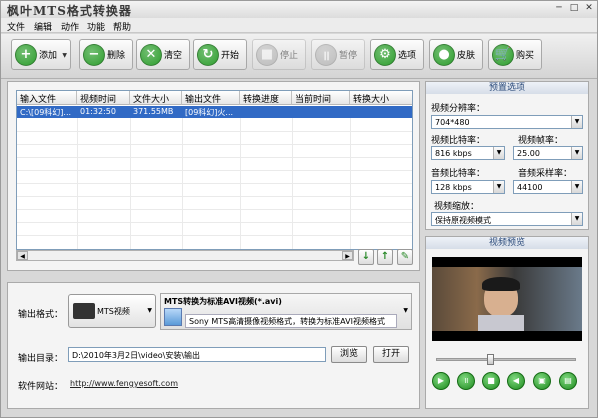 This screenshot has width=598, height=418. I want to click on clear-button: ✕ 清空, so click(163, 54).